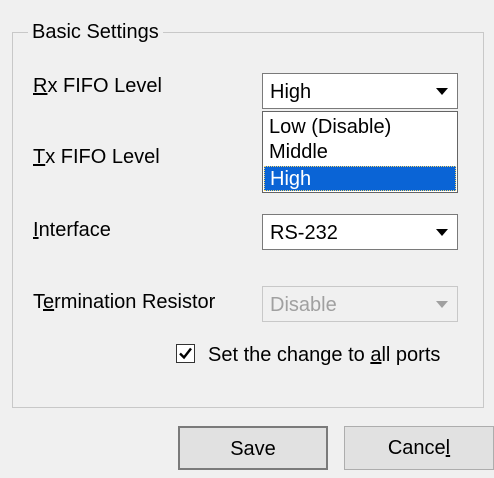 The width and height of the screenshot is (494, 478). Describe the element at coordinates (360, 91) in the screenshot. I see `rx-fifo-select: High` at that location.